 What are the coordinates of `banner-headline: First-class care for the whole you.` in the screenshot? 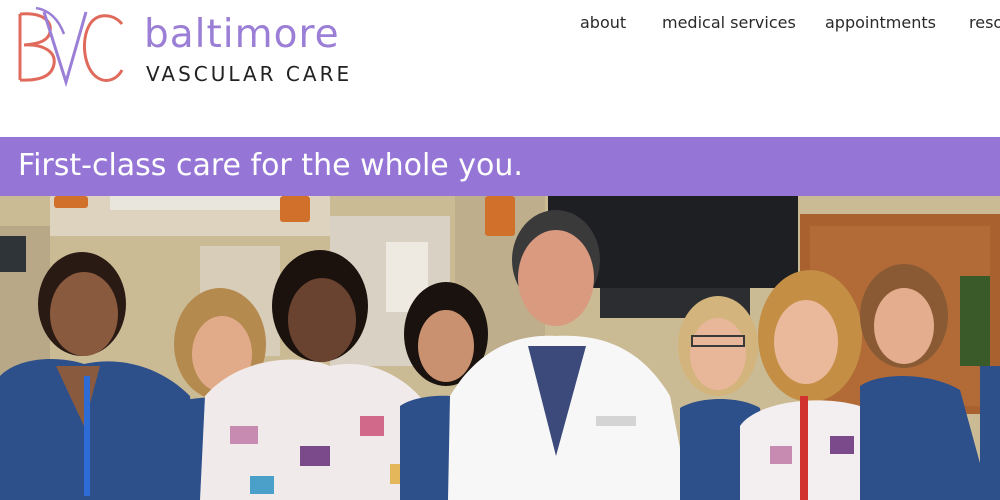 It's located at (270, 165).